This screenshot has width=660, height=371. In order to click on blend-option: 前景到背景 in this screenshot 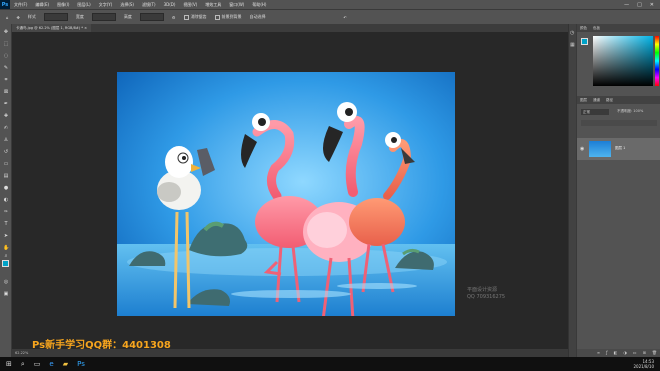, I will do `click(228, 17)`.